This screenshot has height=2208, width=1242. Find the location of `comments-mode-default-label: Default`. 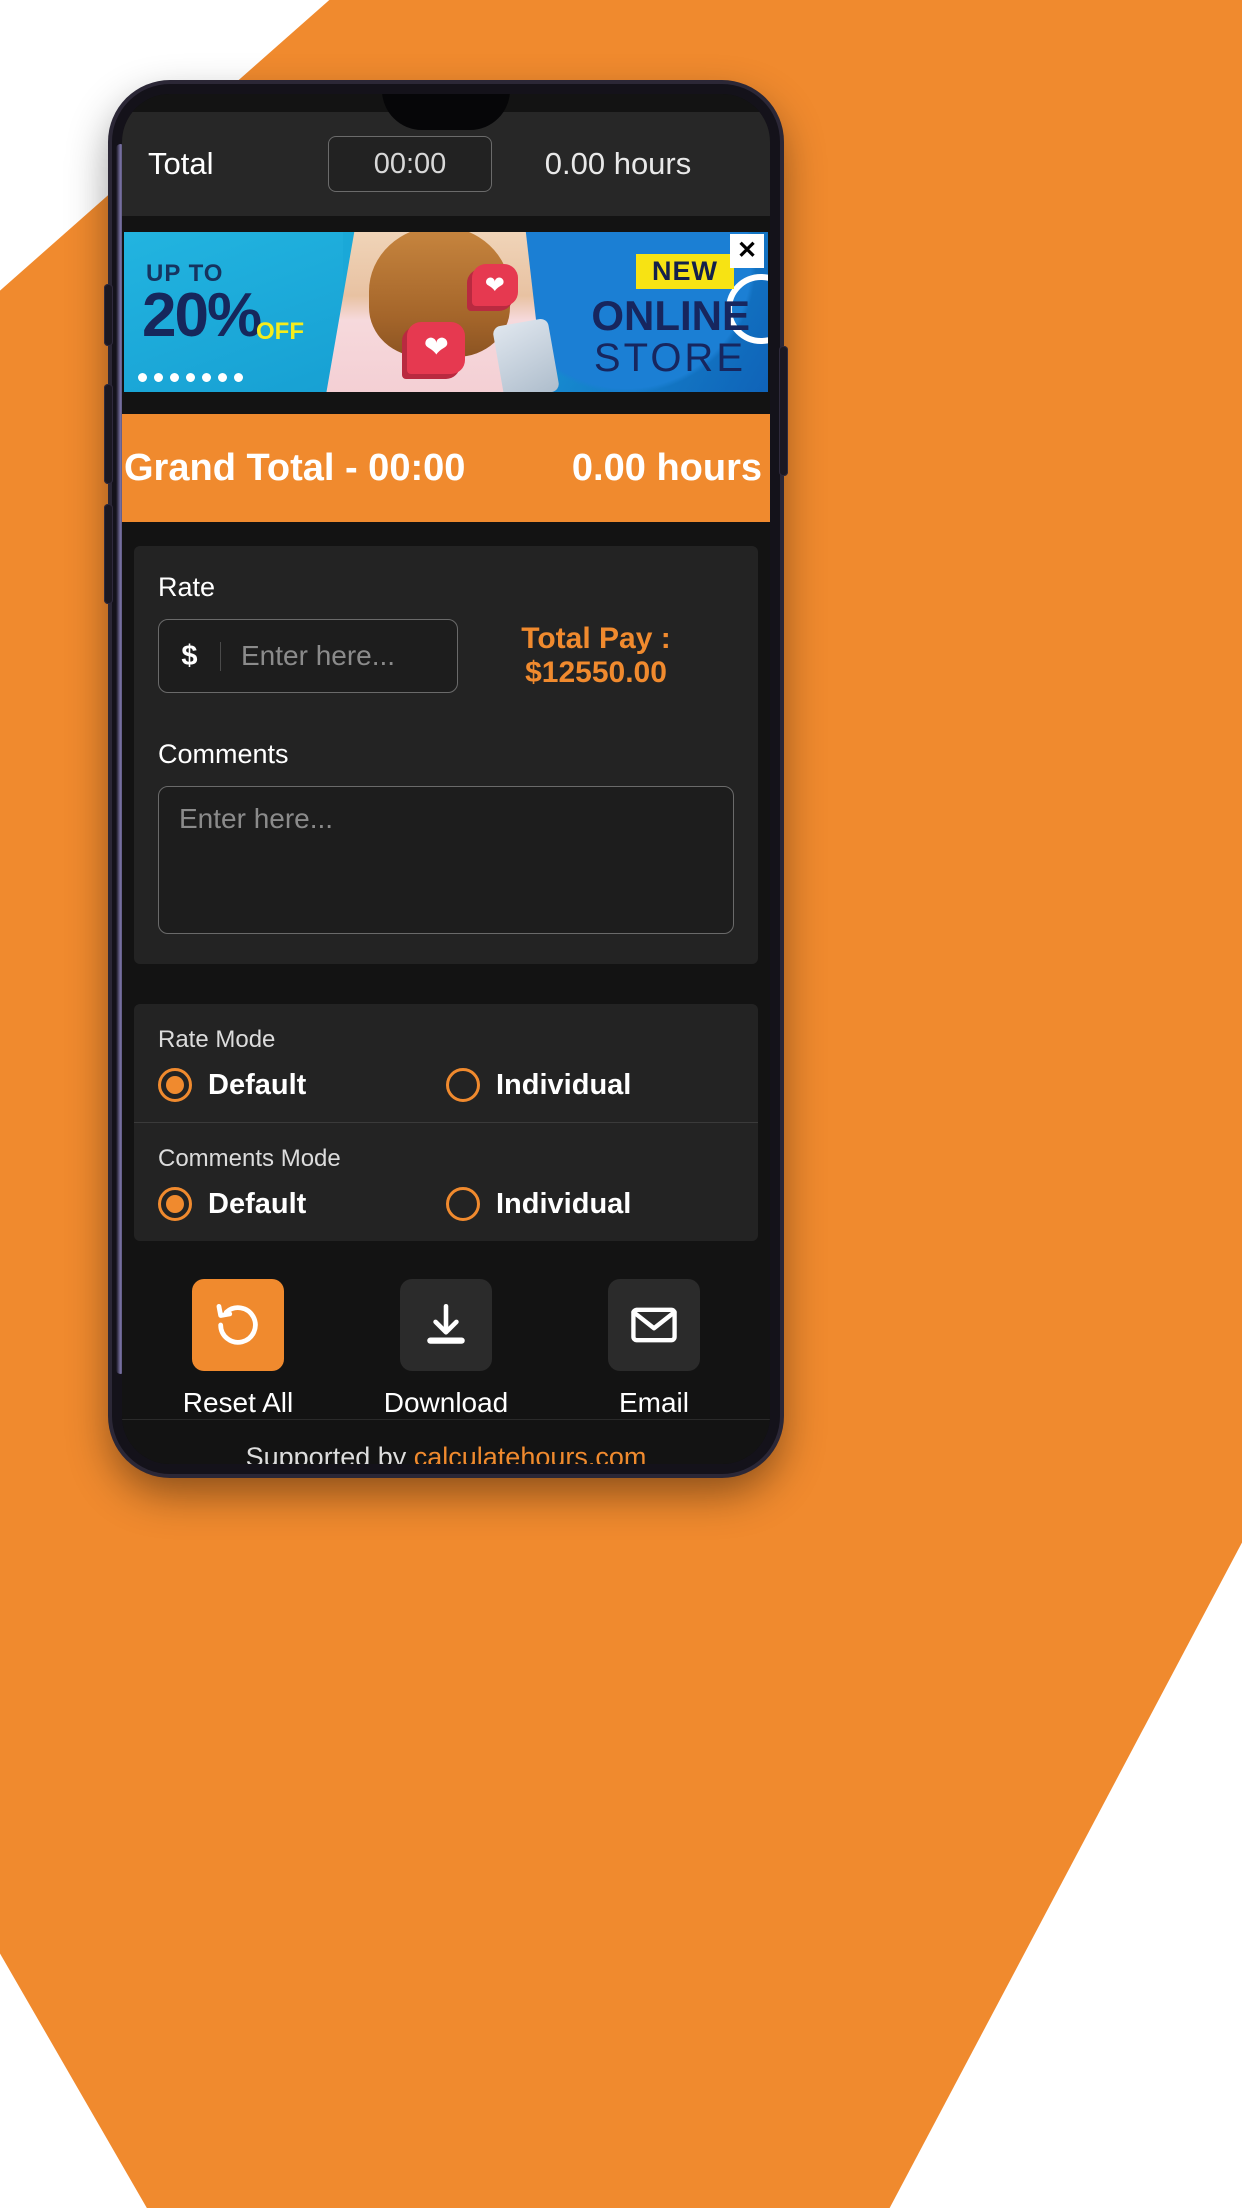

comments-mode-default-label: Default is located at coordinates (257, 1203).